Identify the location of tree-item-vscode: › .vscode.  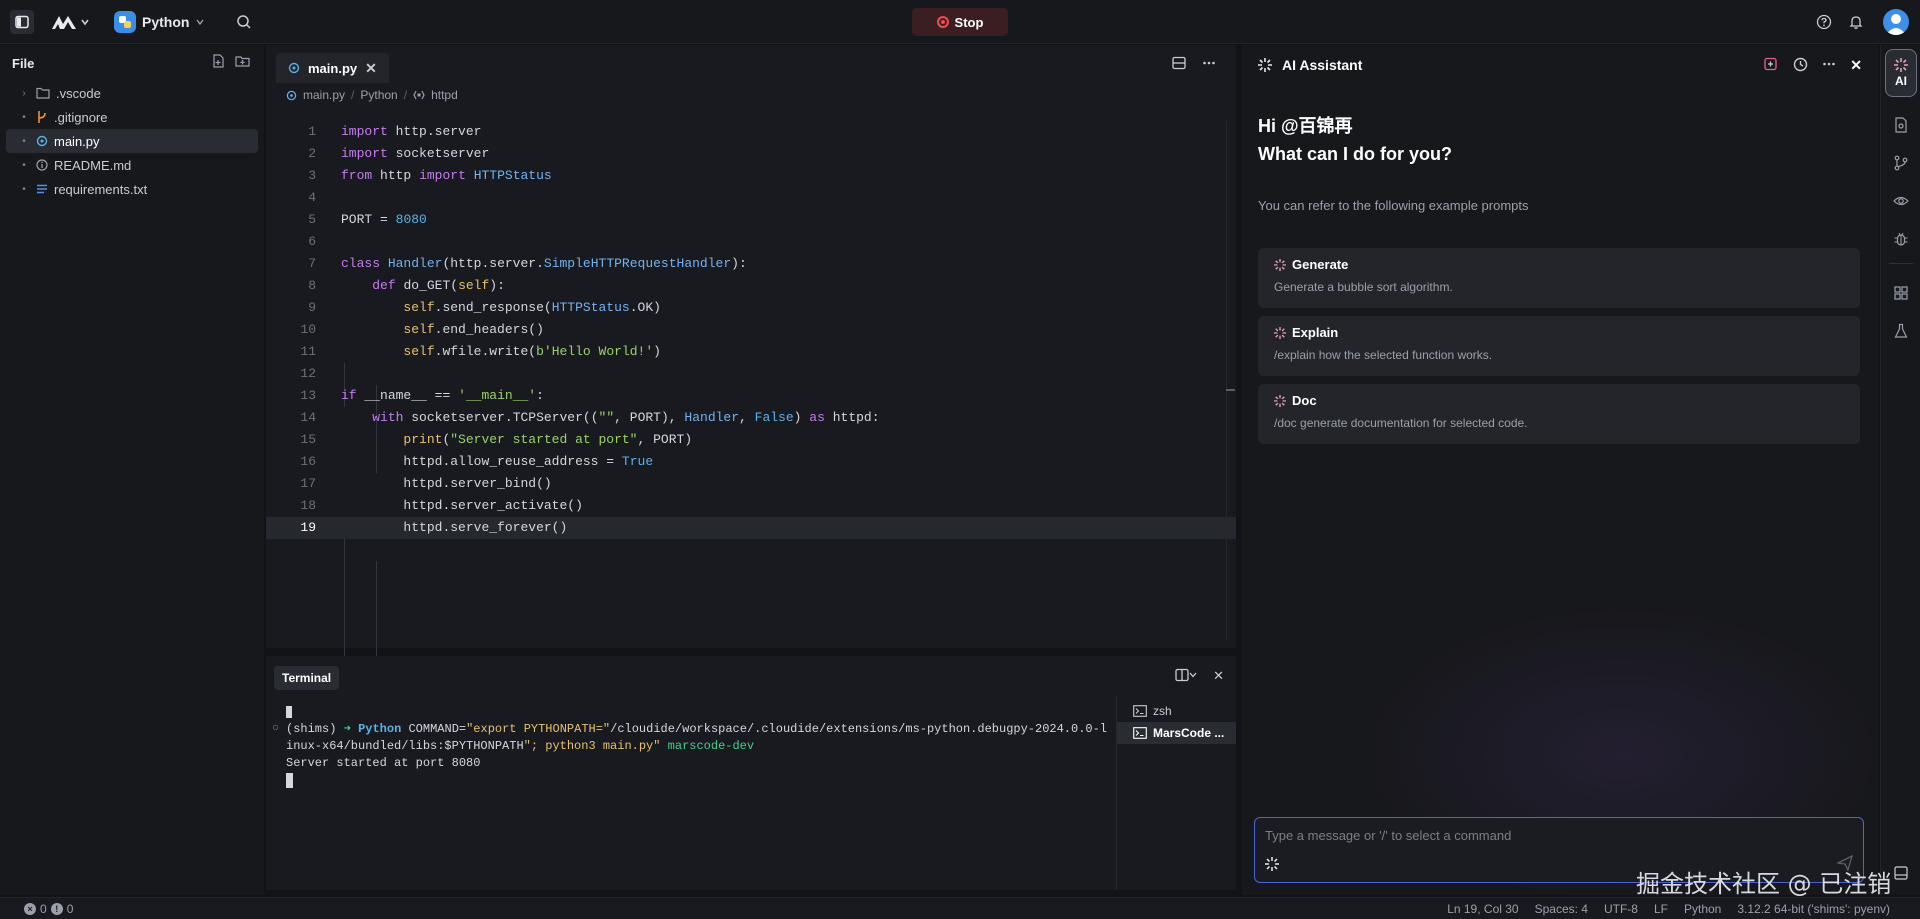
(132, 93).